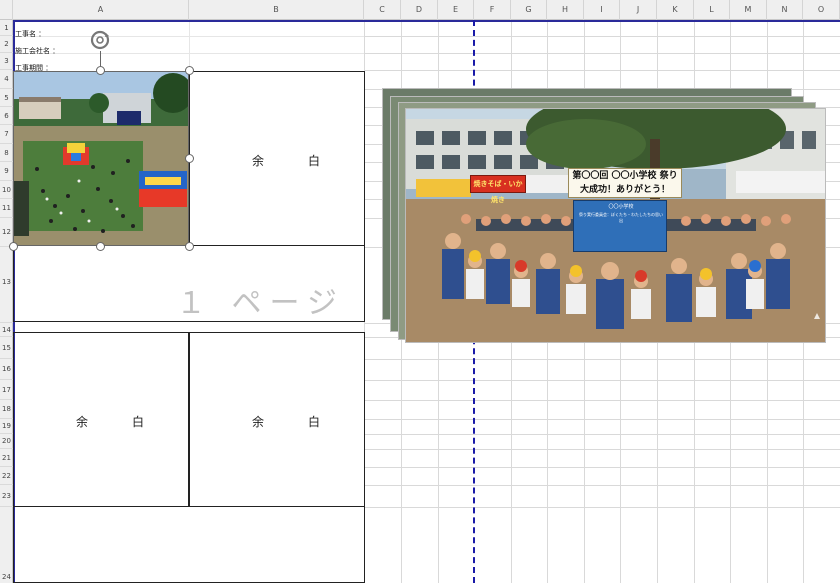 This screenshot has width=840, height=583. I want to click on select-all-corner, so click(6, 10).